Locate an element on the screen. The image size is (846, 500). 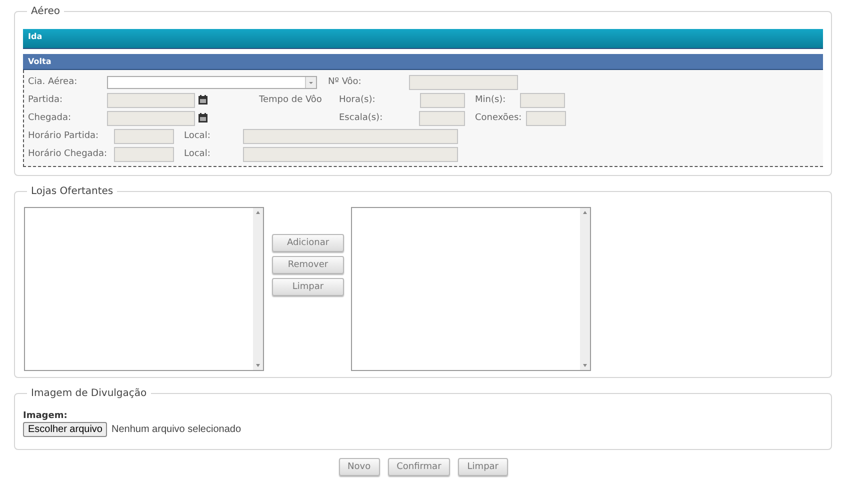
field-label: Horário Chegada: is located at coordinates (68, 154).